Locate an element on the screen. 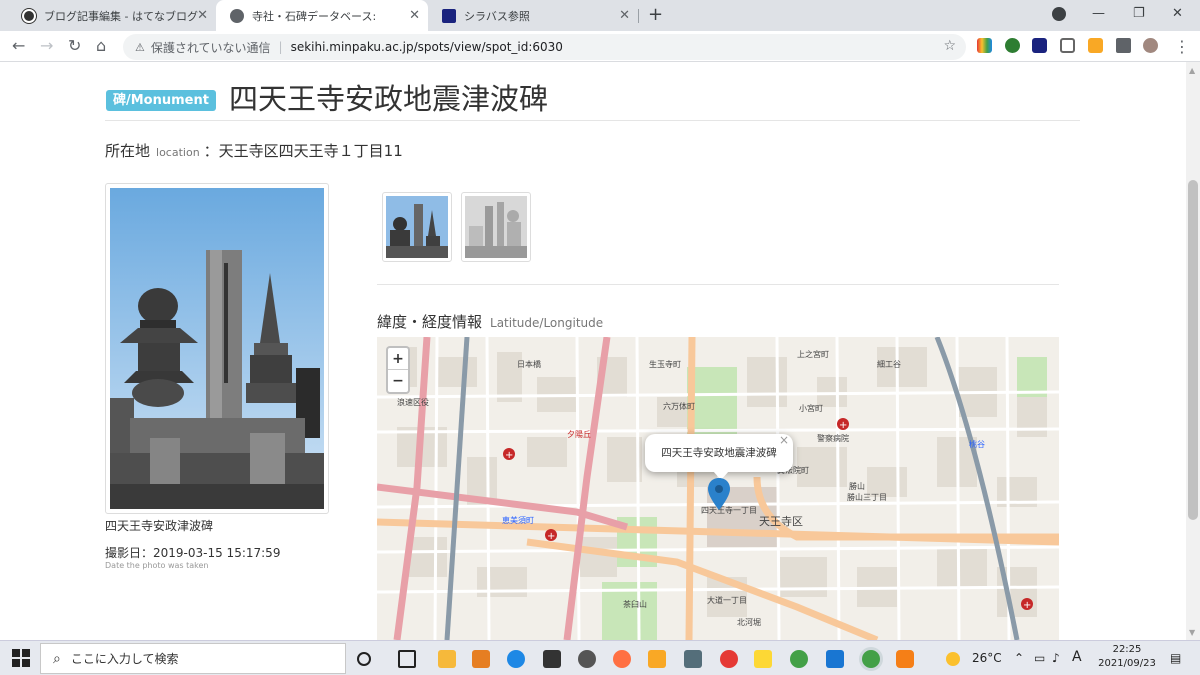 Image resolution: width=1200 pixels, height=675 pixels. home-icon: ⌂ is located at coordinates (101, 45).